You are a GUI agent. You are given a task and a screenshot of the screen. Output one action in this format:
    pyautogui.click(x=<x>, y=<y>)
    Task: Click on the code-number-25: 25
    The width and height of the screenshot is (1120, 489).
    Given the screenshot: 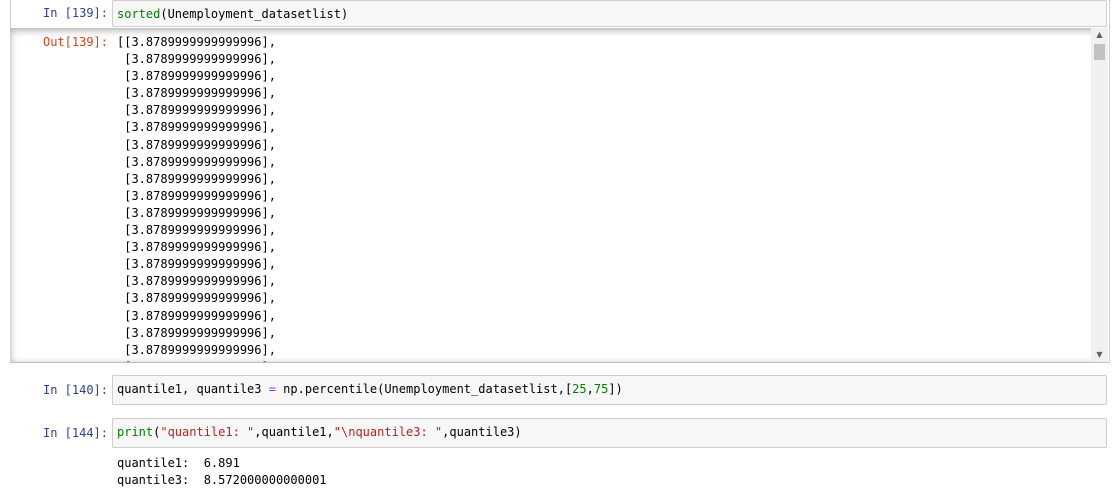 What is the action you would take?
    pyautogui.click(x=579, y=389)
    